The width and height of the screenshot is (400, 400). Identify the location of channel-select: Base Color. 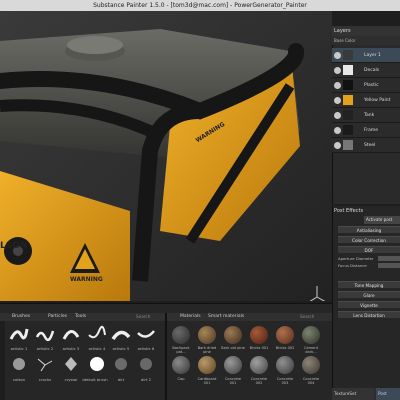
(366, 40).